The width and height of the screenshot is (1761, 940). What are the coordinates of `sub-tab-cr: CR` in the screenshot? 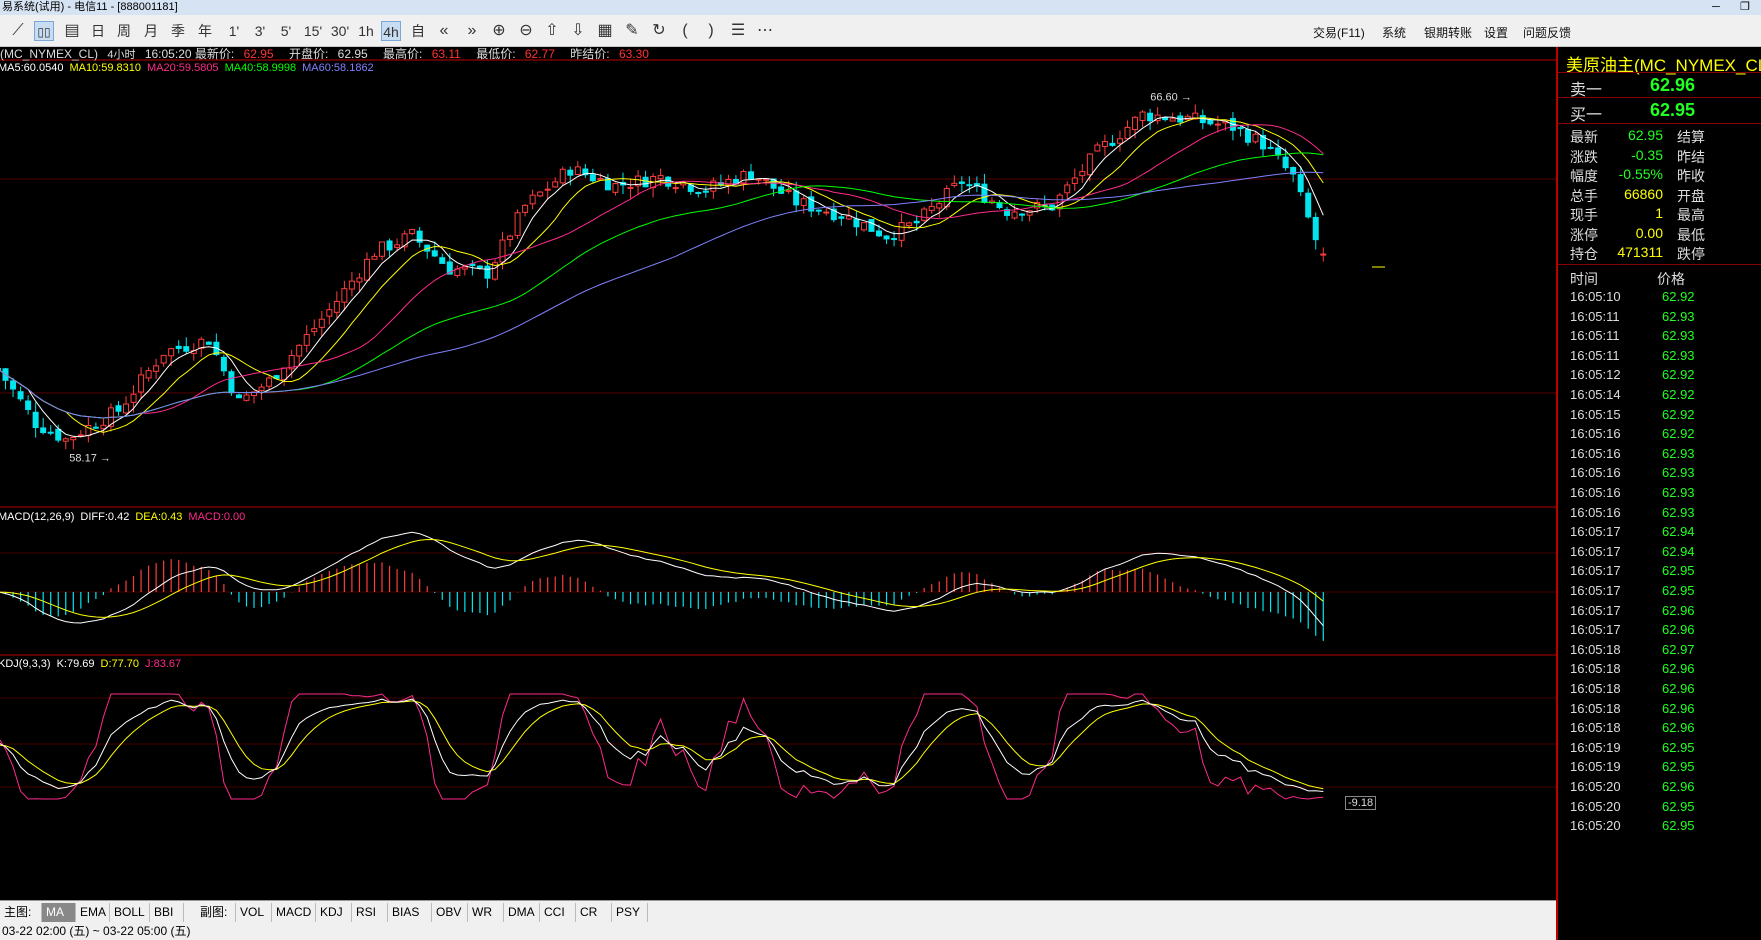 It's located at (594, 912).